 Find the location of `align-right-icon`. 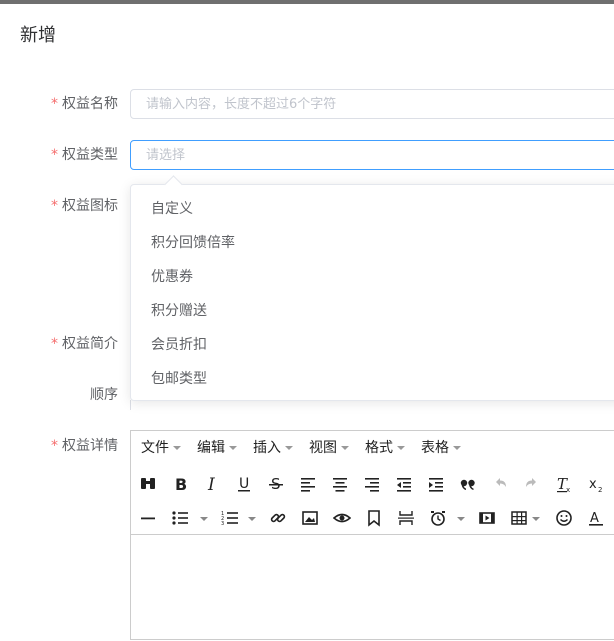

align-right-icon is located at coordinates (372, 484).